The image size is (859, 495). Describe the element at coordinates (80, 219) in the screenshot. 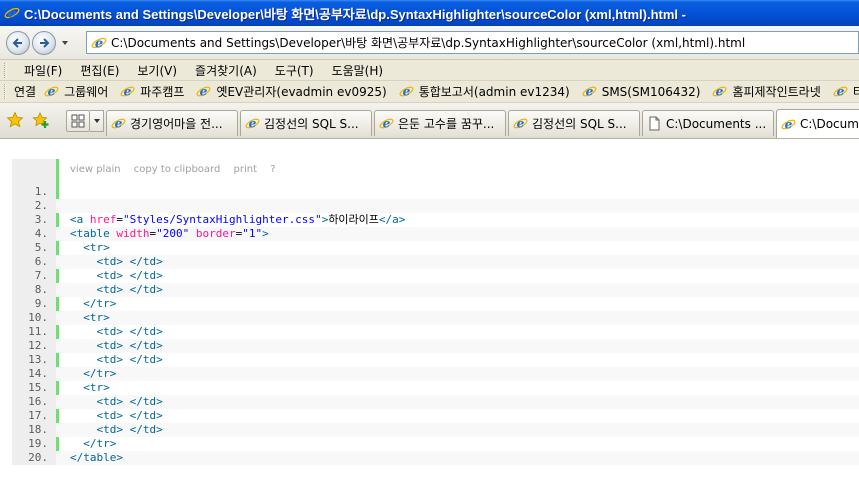

I see `code-token-tag: <a` at that location.